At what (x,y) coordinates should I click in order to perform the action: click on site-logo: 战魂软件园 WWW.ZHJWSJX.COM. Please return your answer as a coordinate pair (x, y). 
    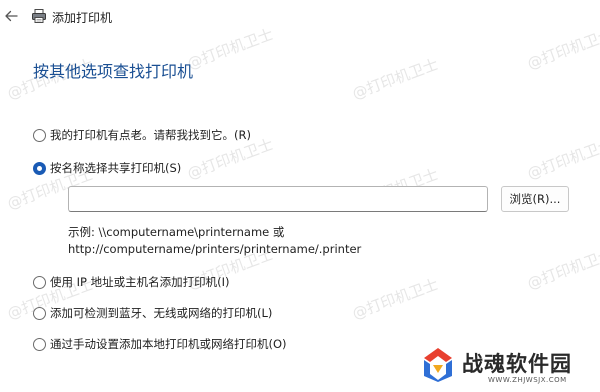
    Looking at the image, I should click on (503, 368).